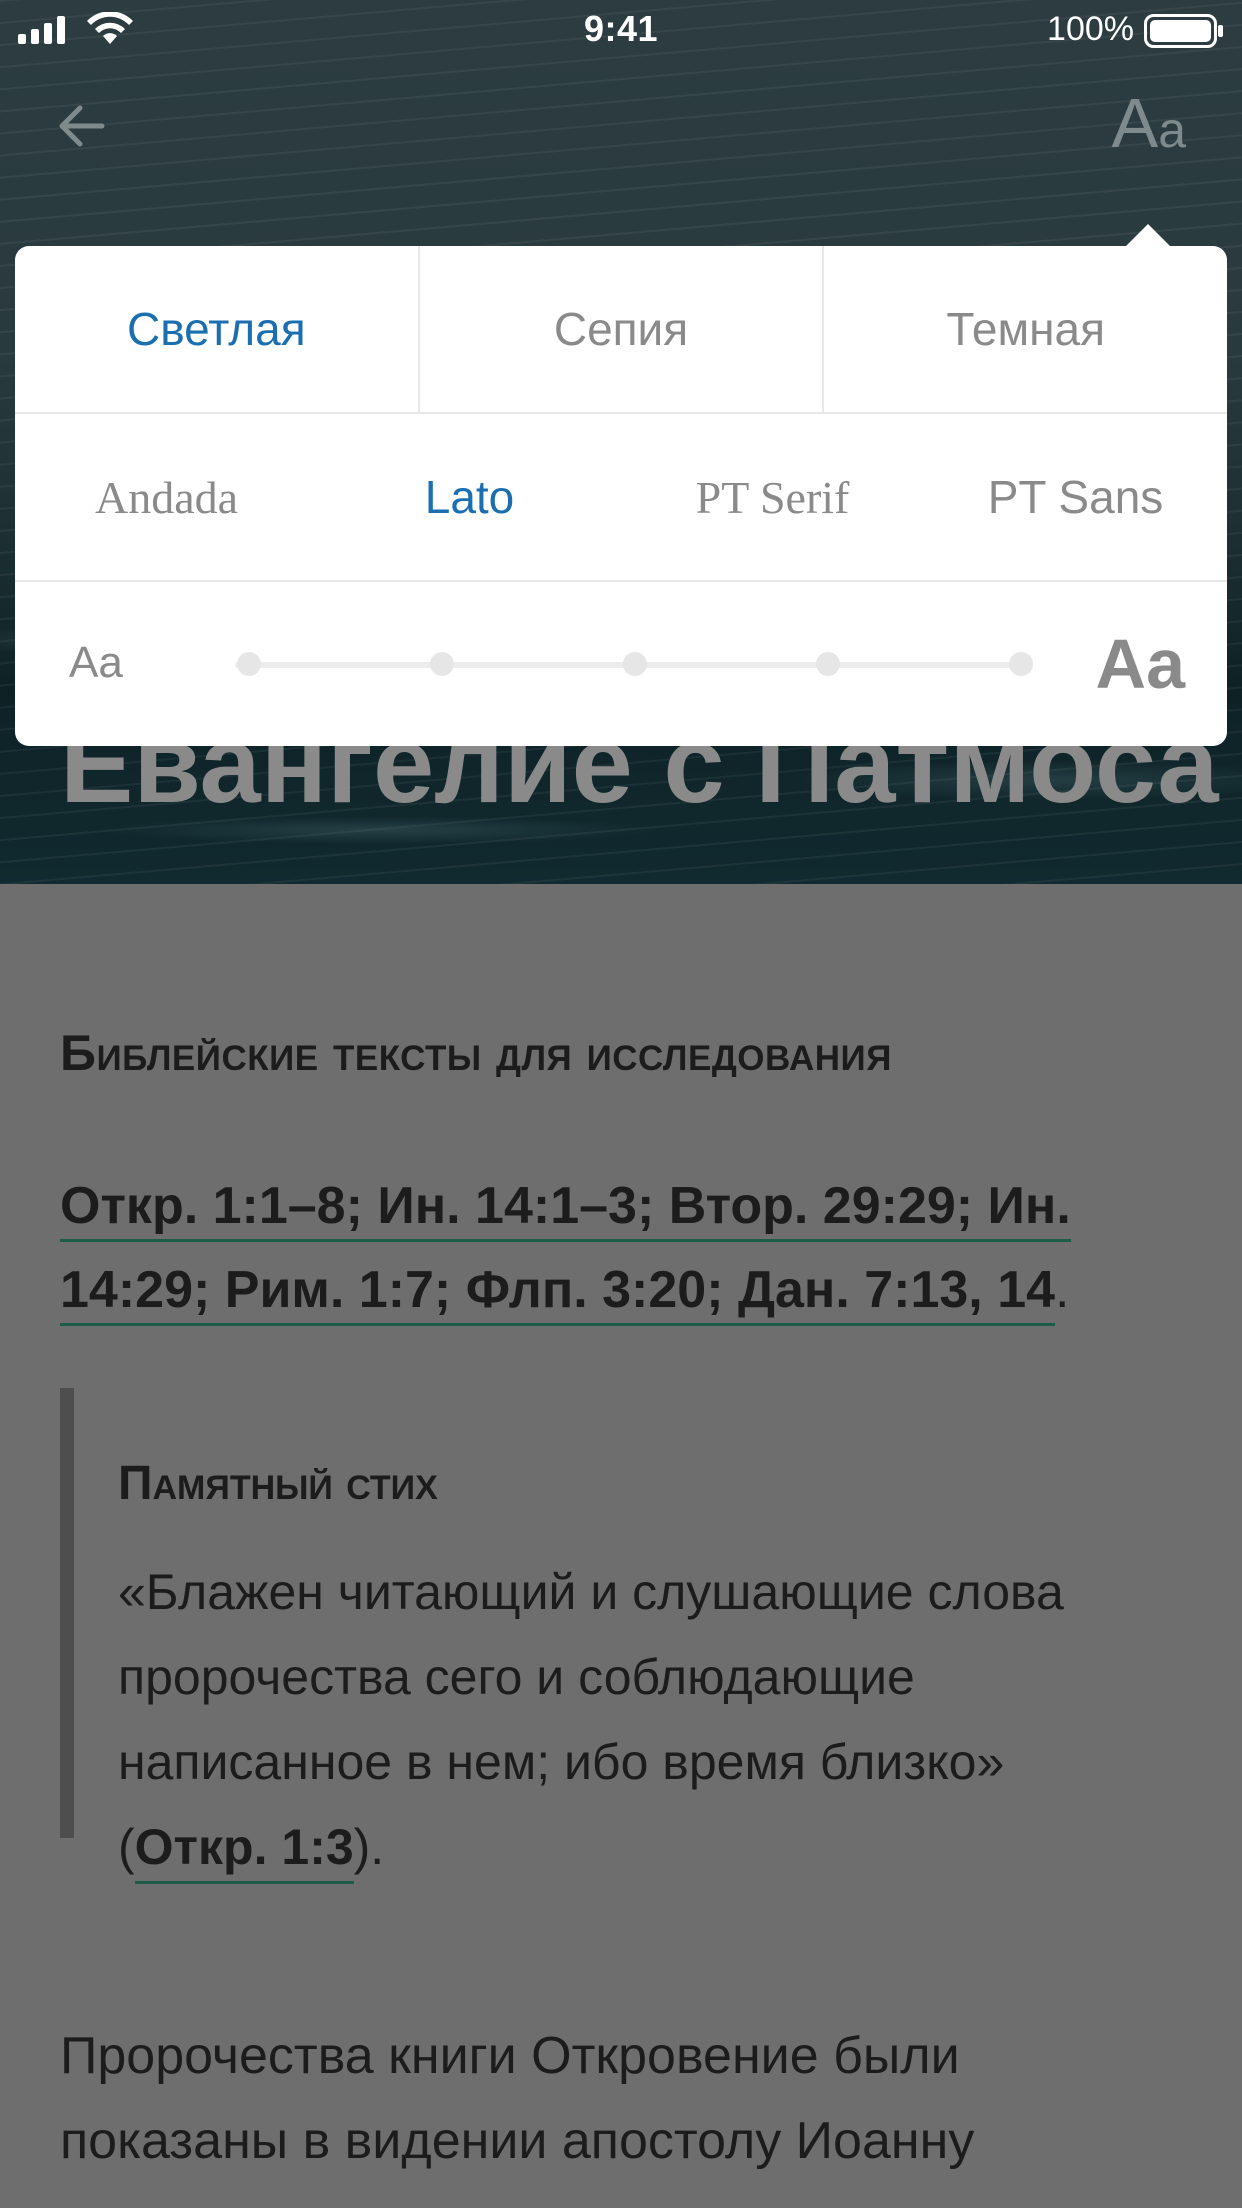 Image resolution: width=1242 pixels, height=2208 pixels. What do you see at coordinates (1140, 664) in the screenshot?
I see `font-size-large-label: Aa` at bounding box center [1140, 664].